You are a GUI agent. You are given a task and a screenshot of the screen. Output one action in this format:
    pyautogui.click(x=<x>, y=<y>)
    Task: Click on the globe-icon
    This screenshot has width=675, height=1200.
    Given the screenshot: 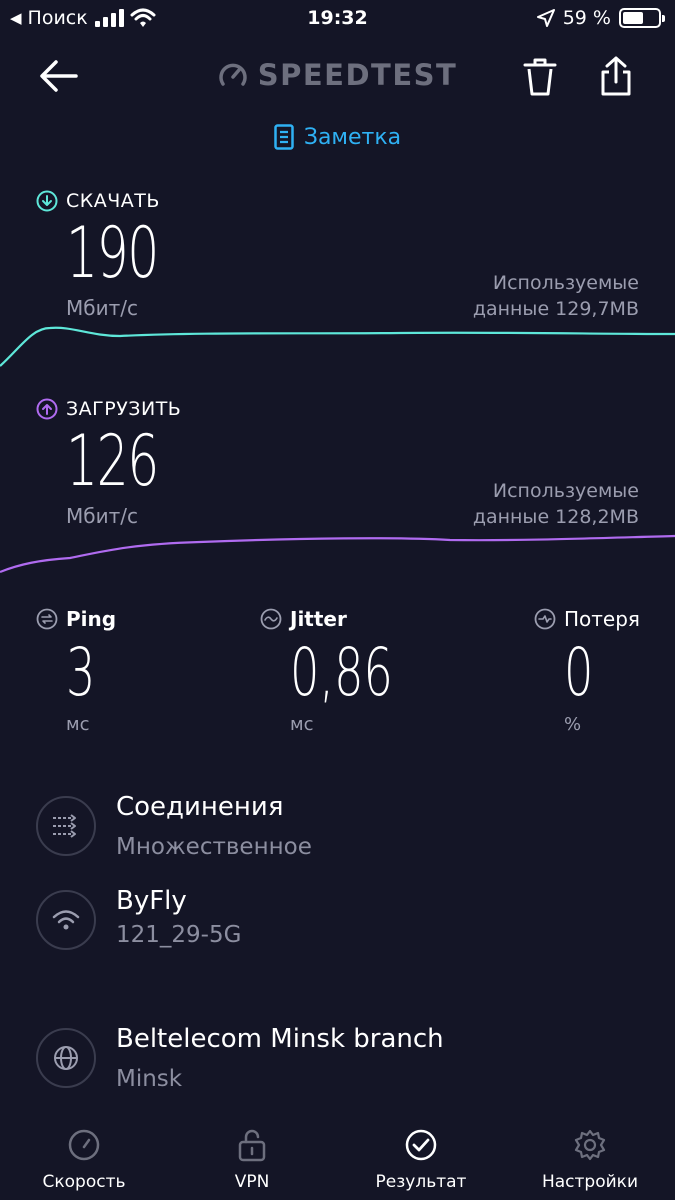 What is the action you would take?
    pyautogui.click(x=66, y=1058)
    